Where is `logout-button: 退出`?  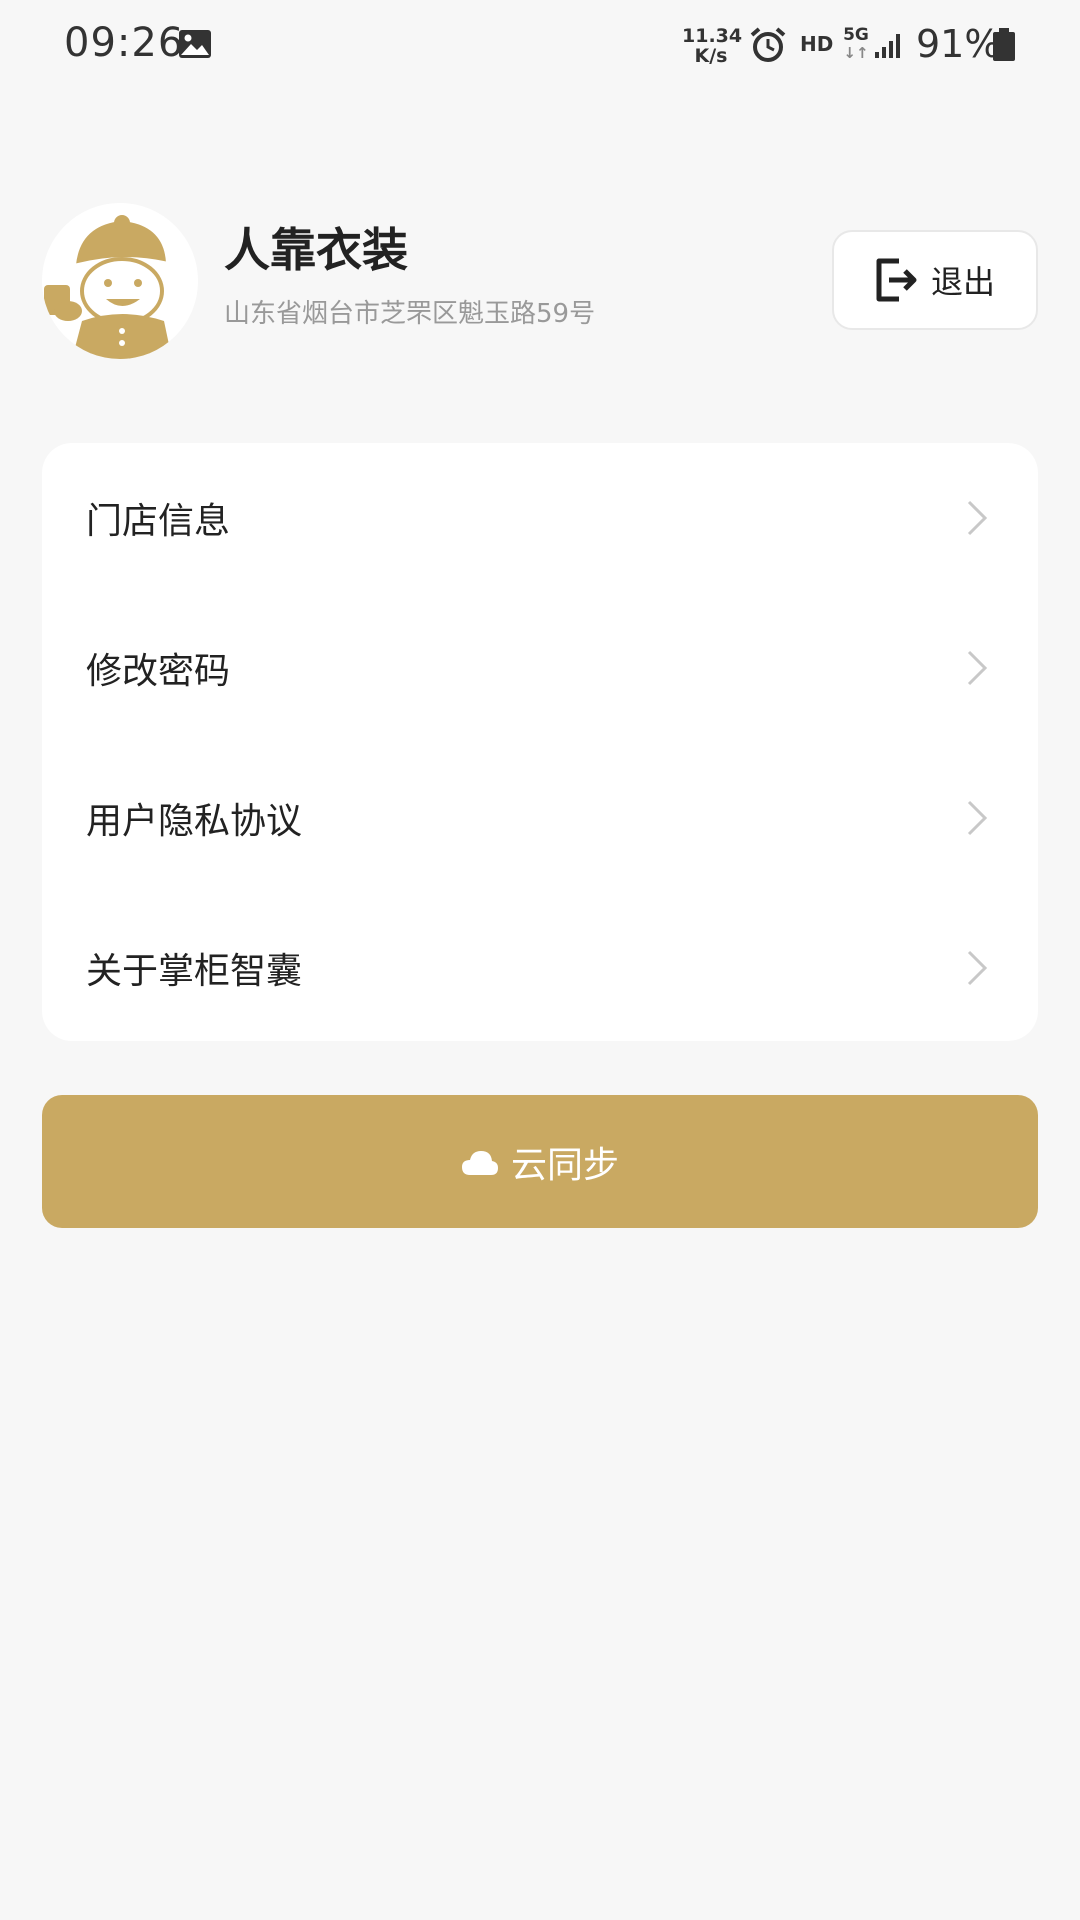 logout-button: 退出 is located at coordinates (935, 280).